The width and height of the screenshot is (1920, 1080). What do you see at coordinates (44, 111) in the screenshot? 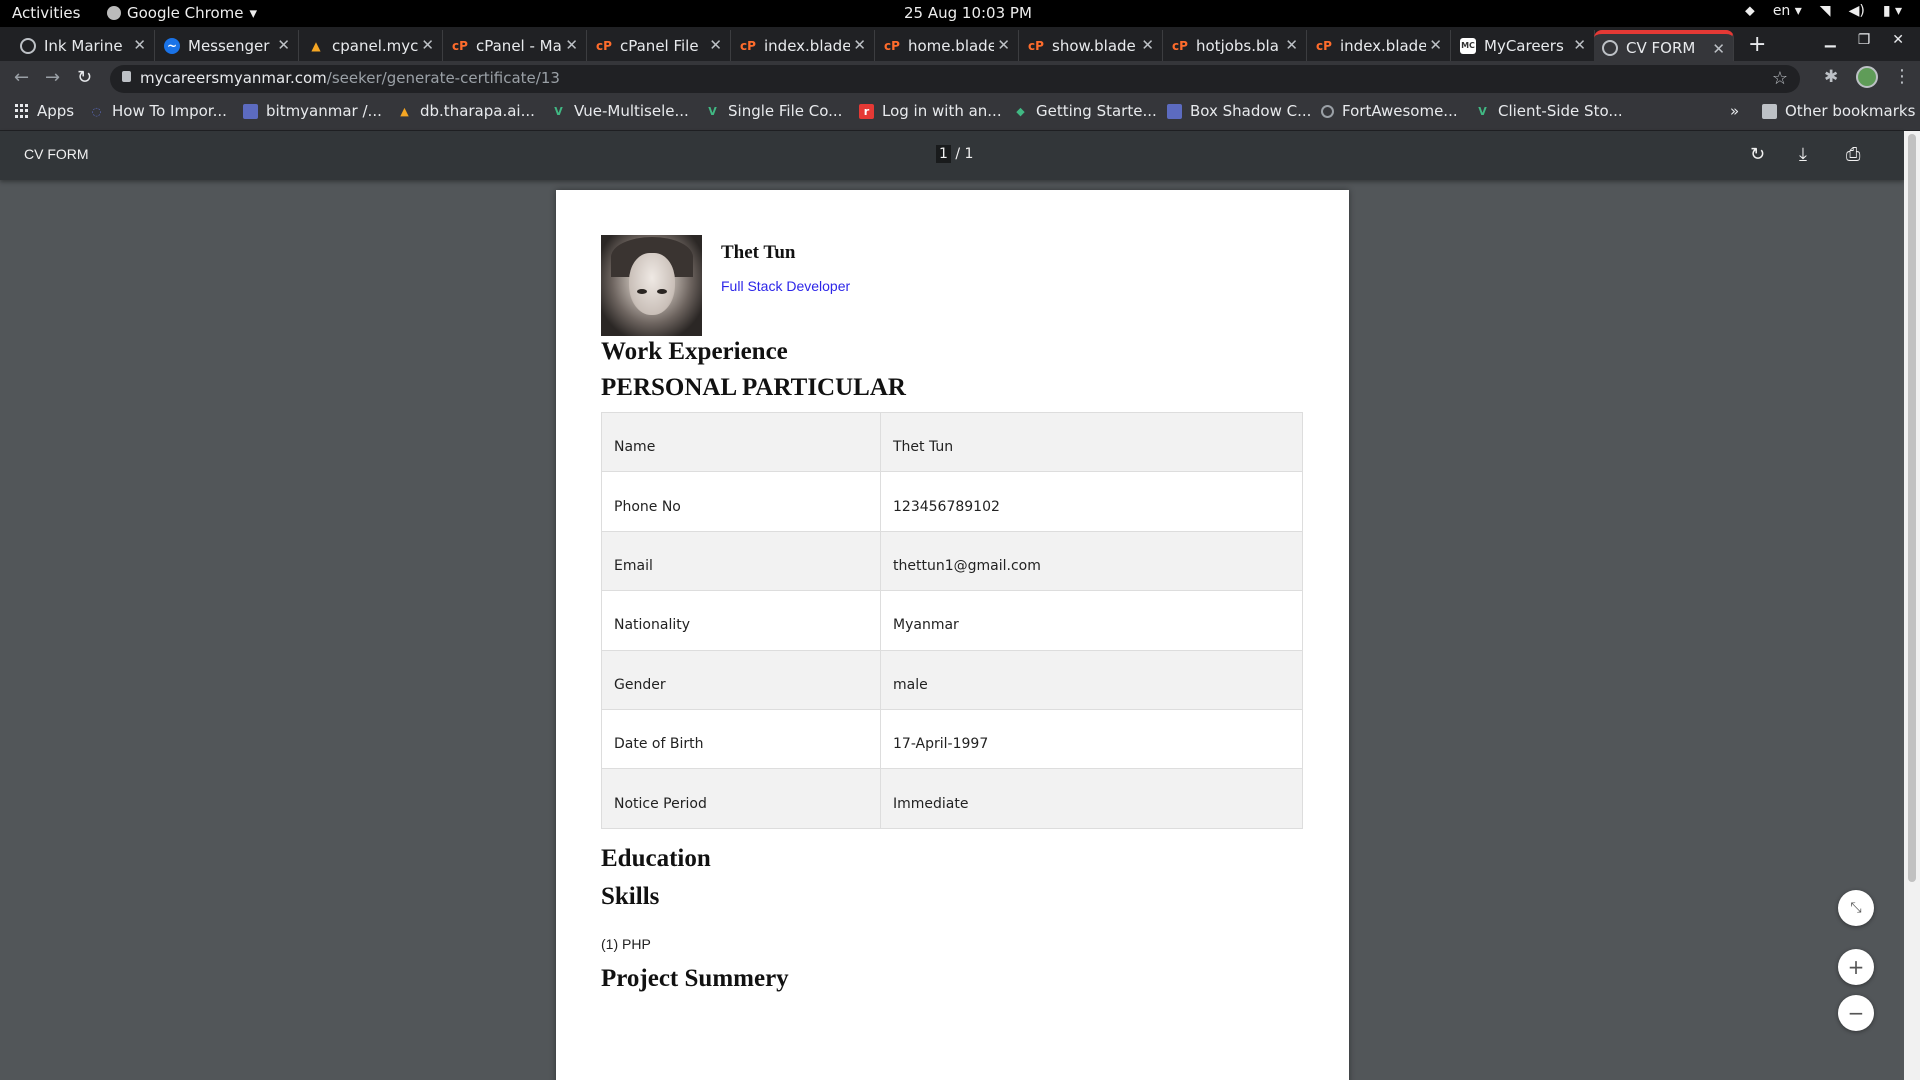
I see `bookmark-apps: Apps` at bounding box center [44, 111].